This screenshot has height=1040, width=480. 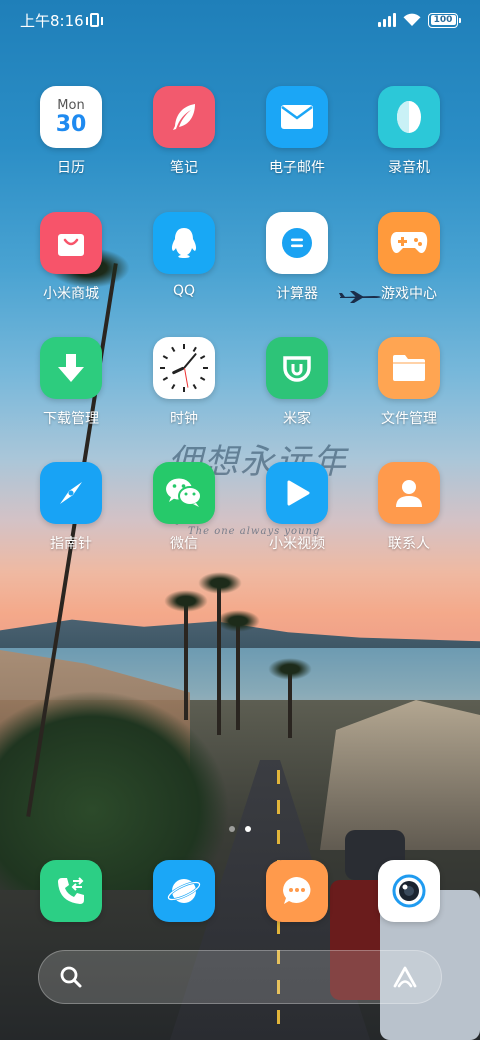 What do you see at coordinates (184, 168) in the screenshot?
I see `app-label: 笔记` at bounding box center [184, 168].